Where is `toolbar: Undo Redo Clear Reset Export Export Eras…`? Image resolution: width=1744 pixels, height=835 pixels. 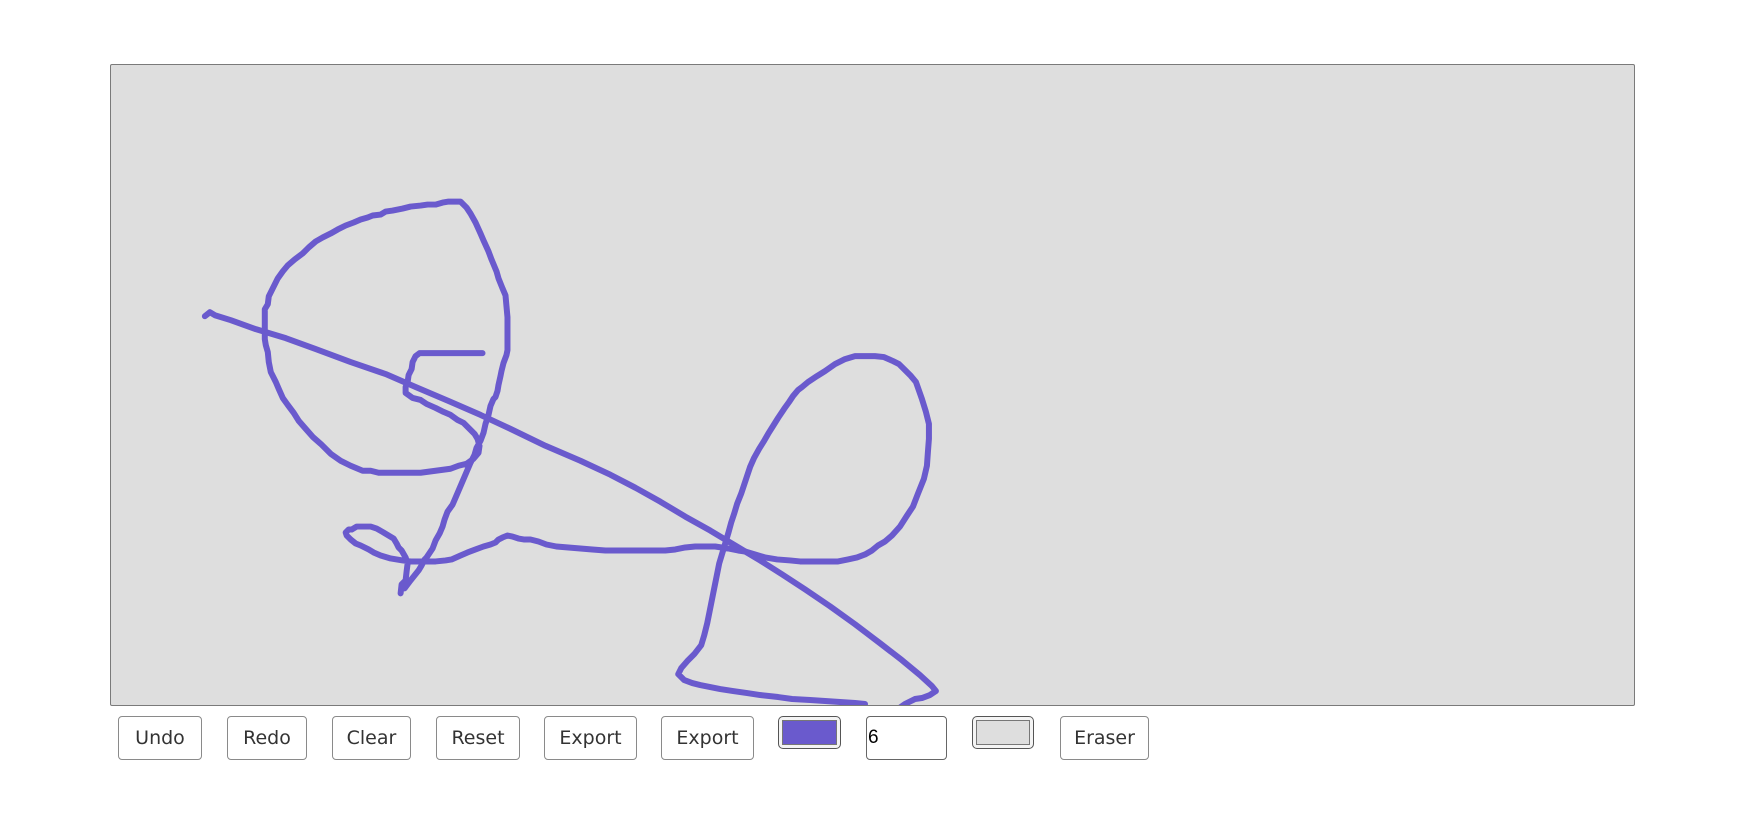
toolbar: Undo Redo Clear Reset Export Export Eras… is located at coordinates (668, 738).